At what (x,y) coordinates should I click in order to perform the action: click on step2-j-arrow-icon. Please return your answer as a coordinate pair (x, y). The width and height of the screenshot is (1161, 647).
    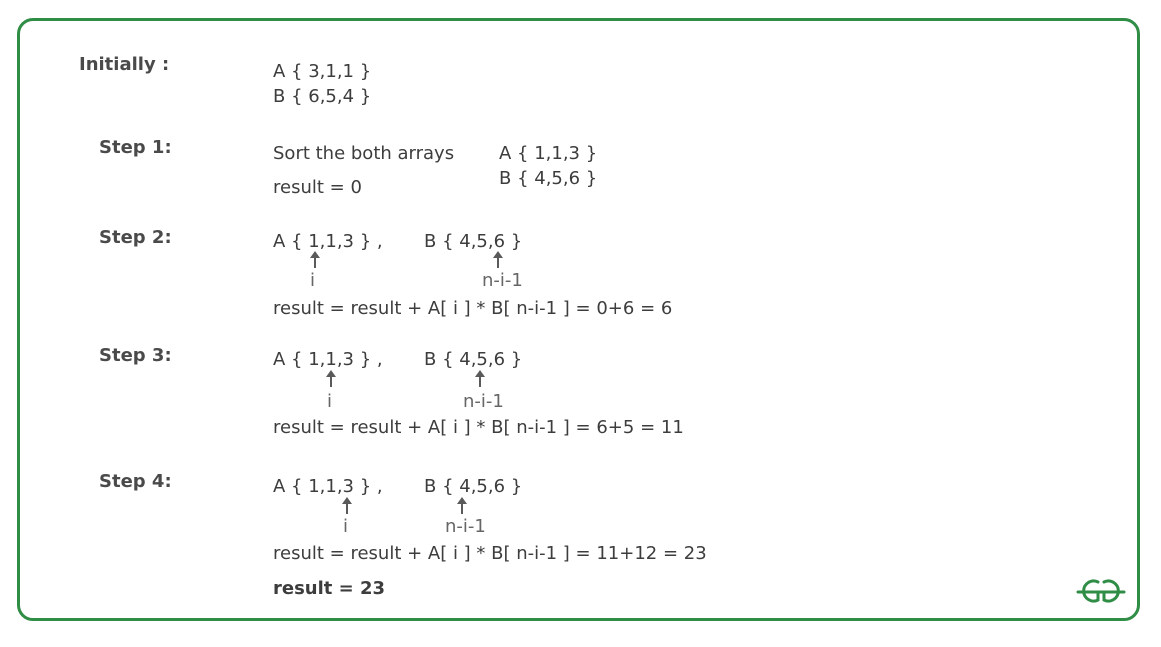
    Looking at the image, I should click on (498, 259).